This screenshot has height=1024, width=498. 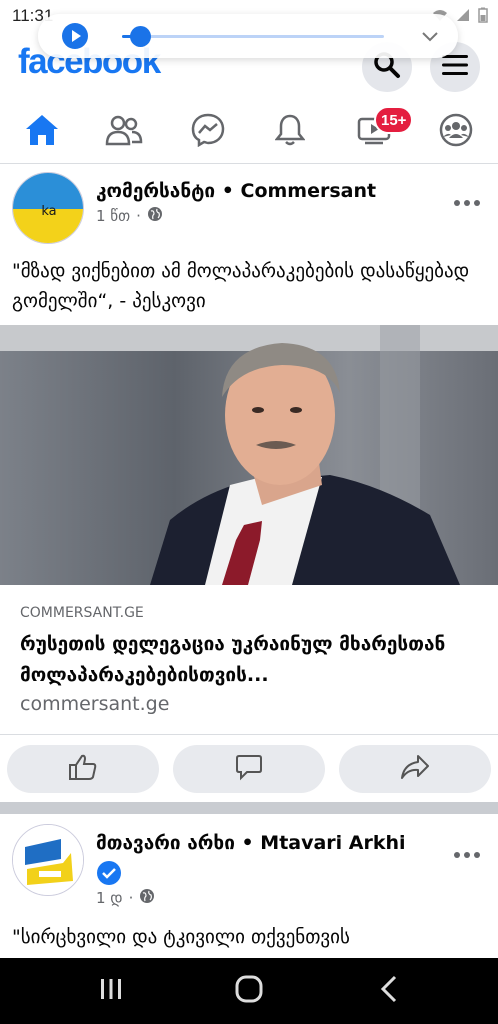 I want to click on chevron-down-icon, so click(x=430, y=36).